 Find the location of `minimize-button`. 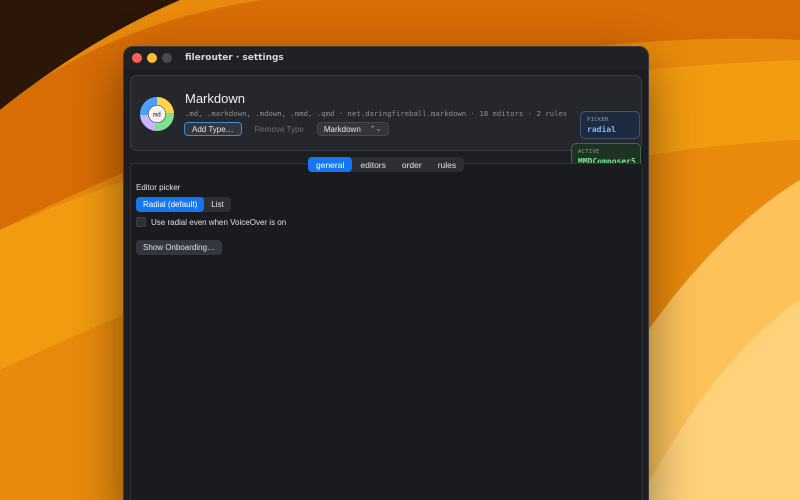

minimize-button is located at coordinates (152, 58).